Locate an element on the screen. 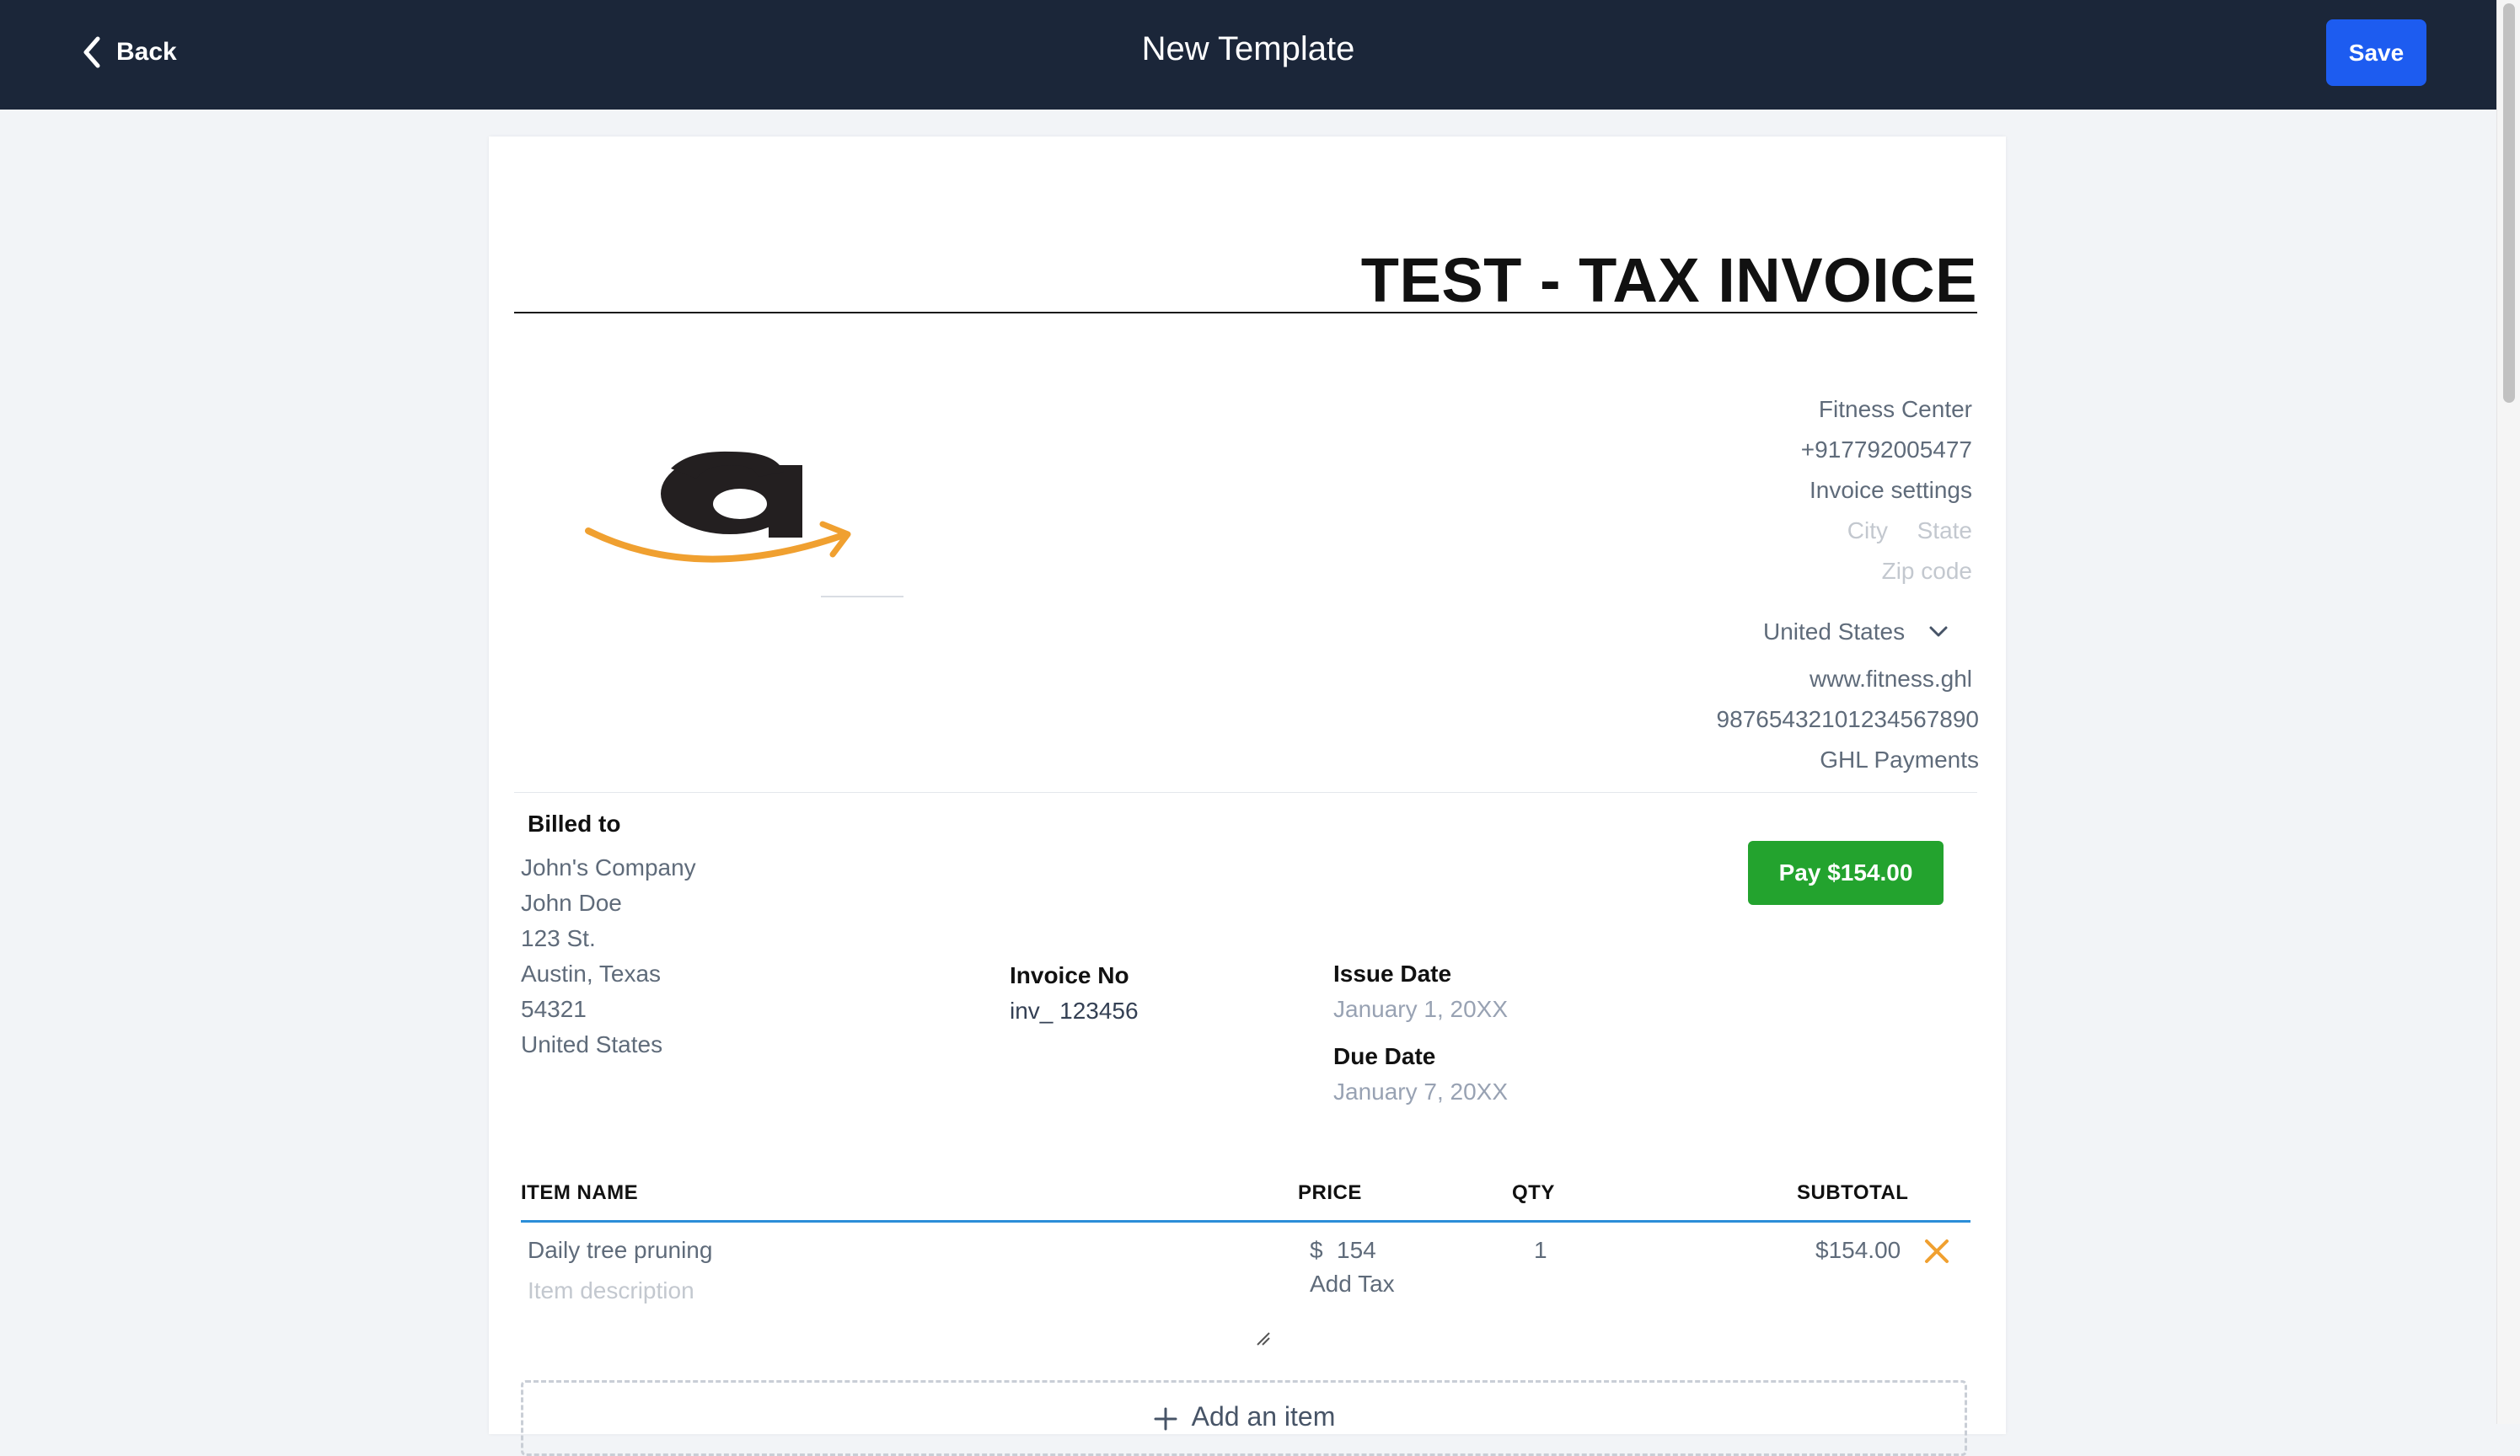 The image size is (2520, 1456). plus-icon is located at coordinates (1165, 1419).